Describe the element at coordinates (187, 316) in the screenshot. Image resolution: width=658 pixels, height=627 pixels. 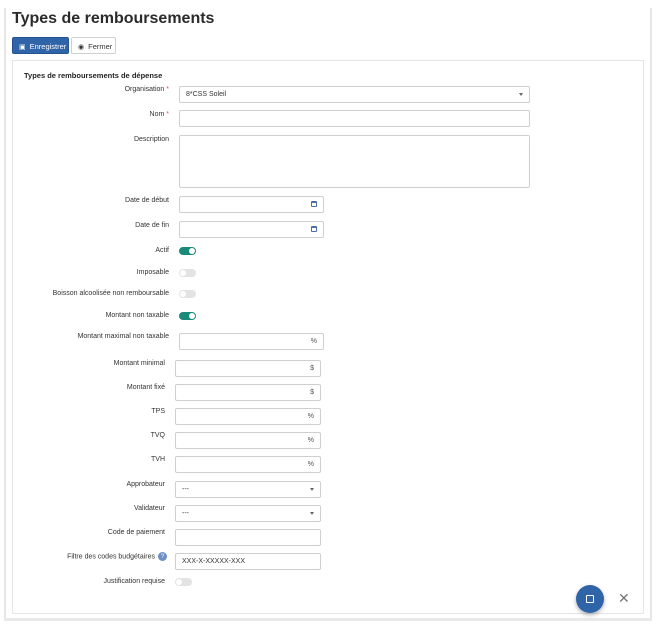
I see `montant-non-taxable-toggle` at that location.